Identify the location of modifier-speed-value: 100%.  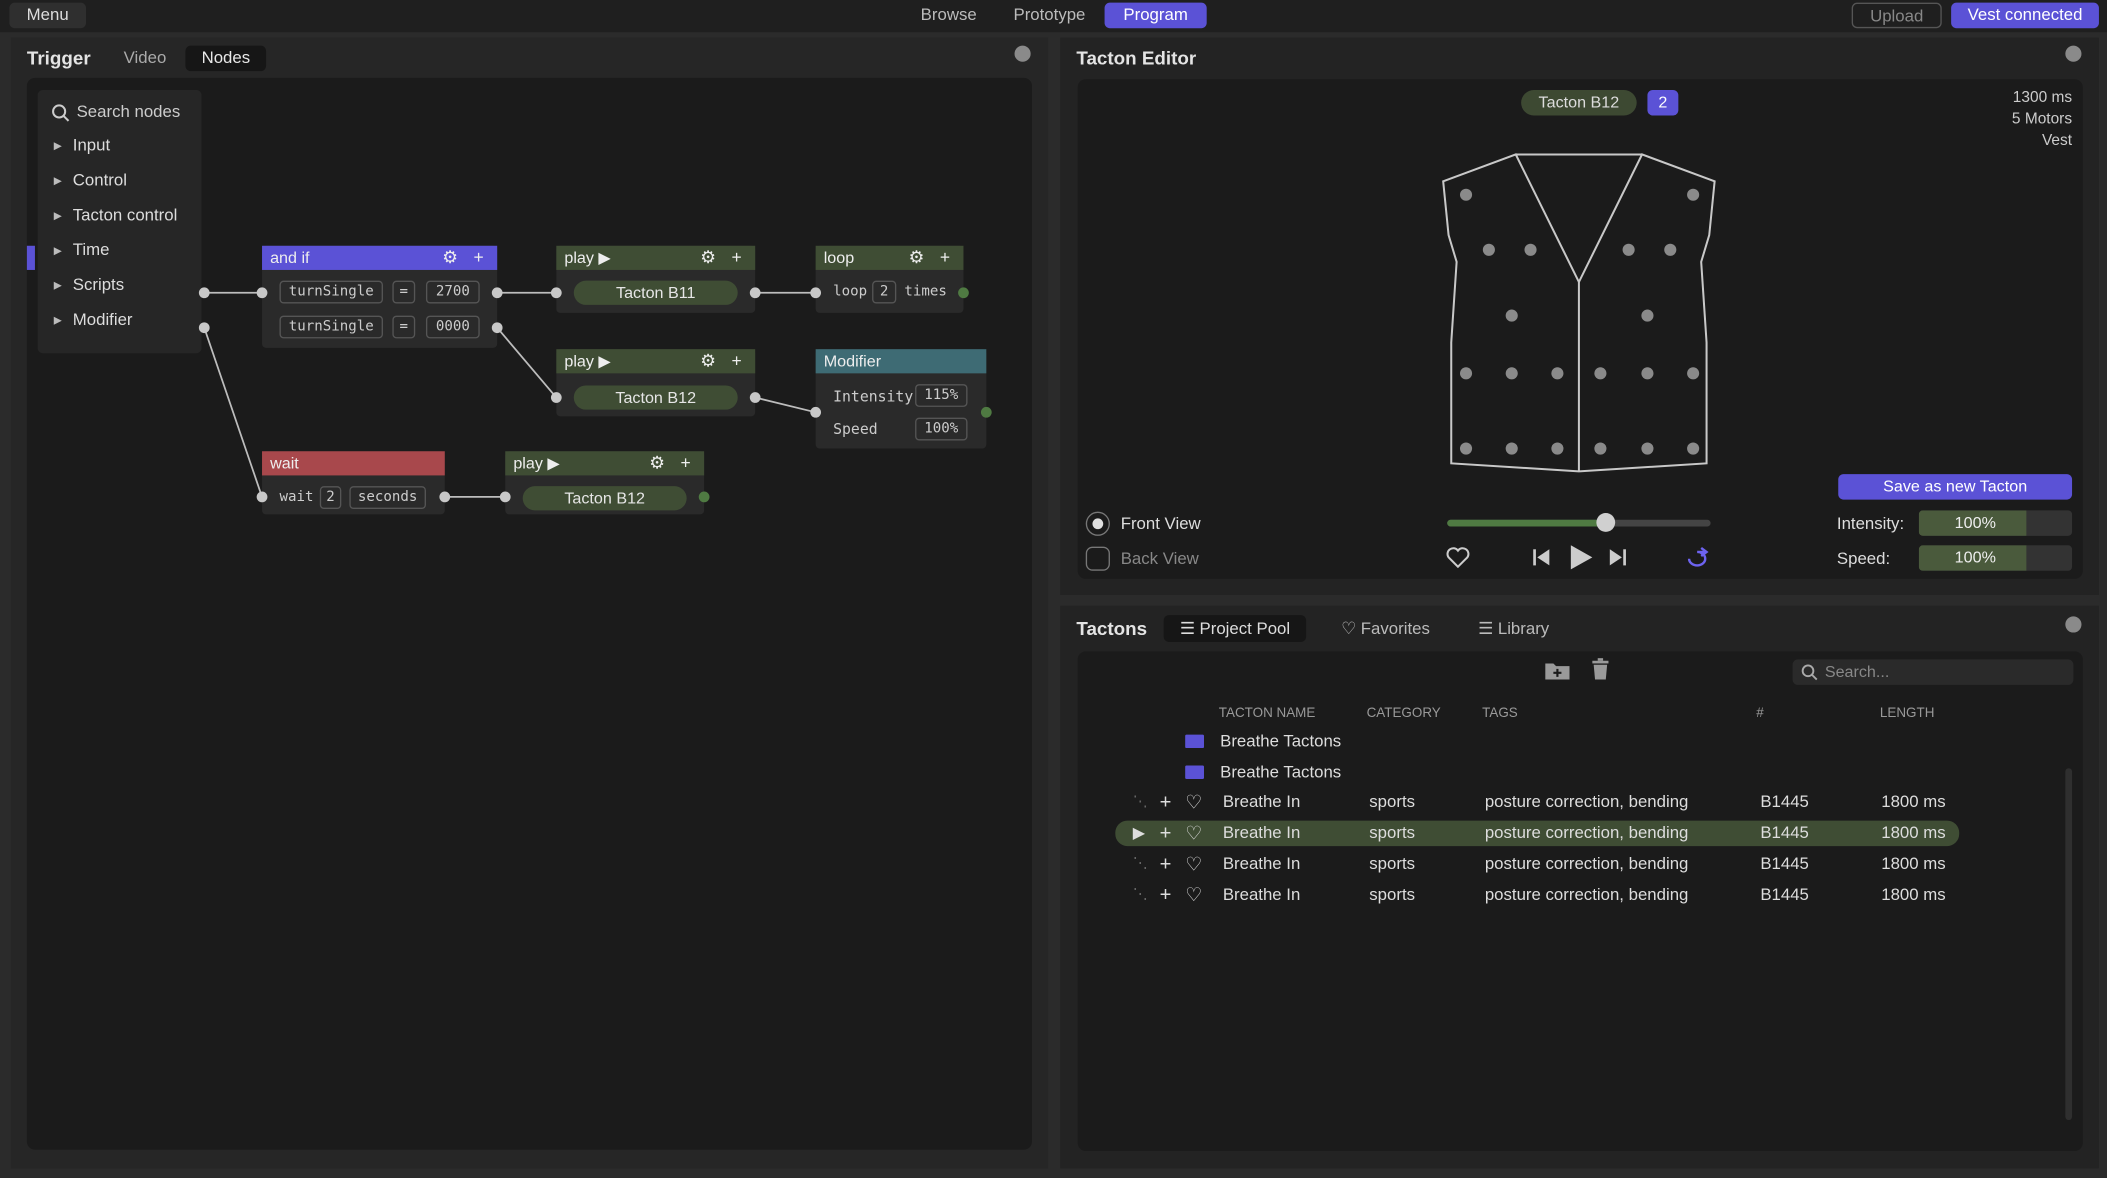
(941, 429).